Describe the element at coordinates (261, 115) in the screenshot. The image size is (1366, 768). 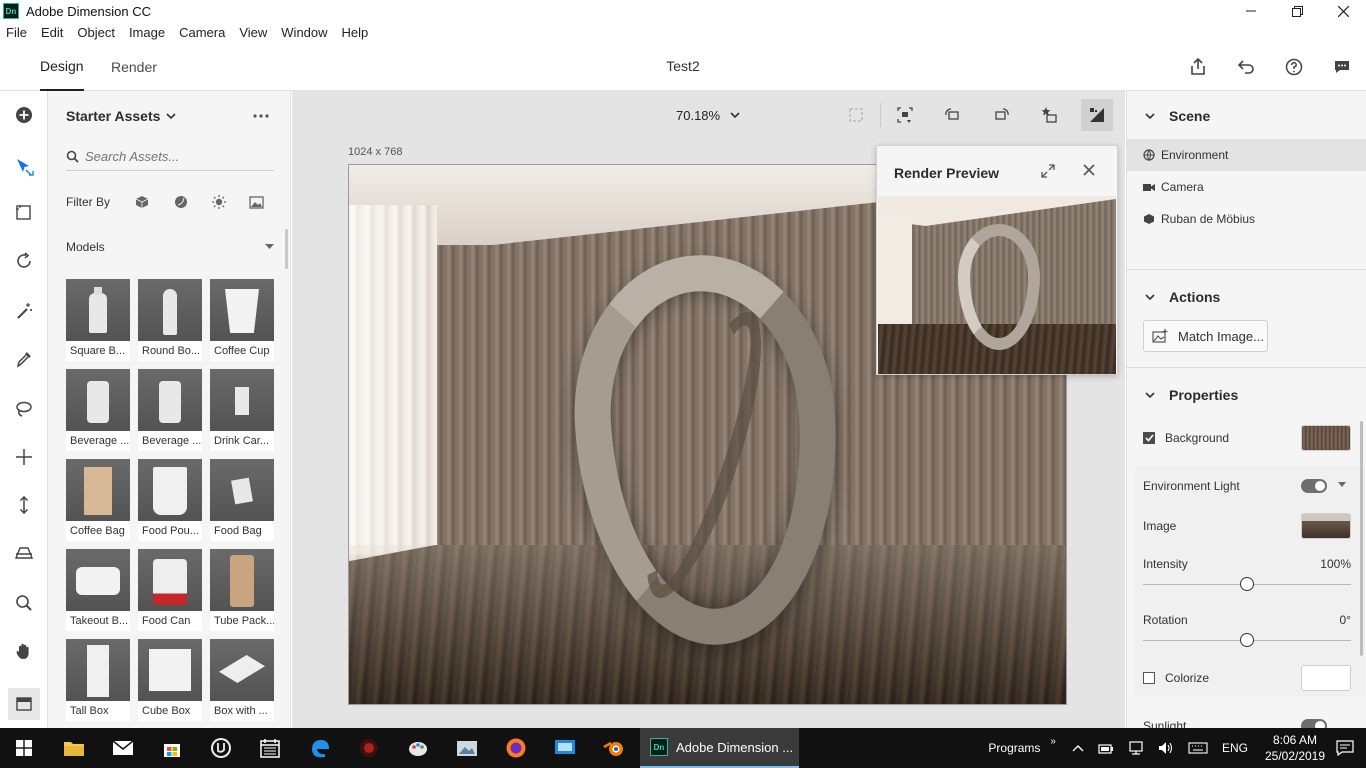
I see `more-options-button` at that location.